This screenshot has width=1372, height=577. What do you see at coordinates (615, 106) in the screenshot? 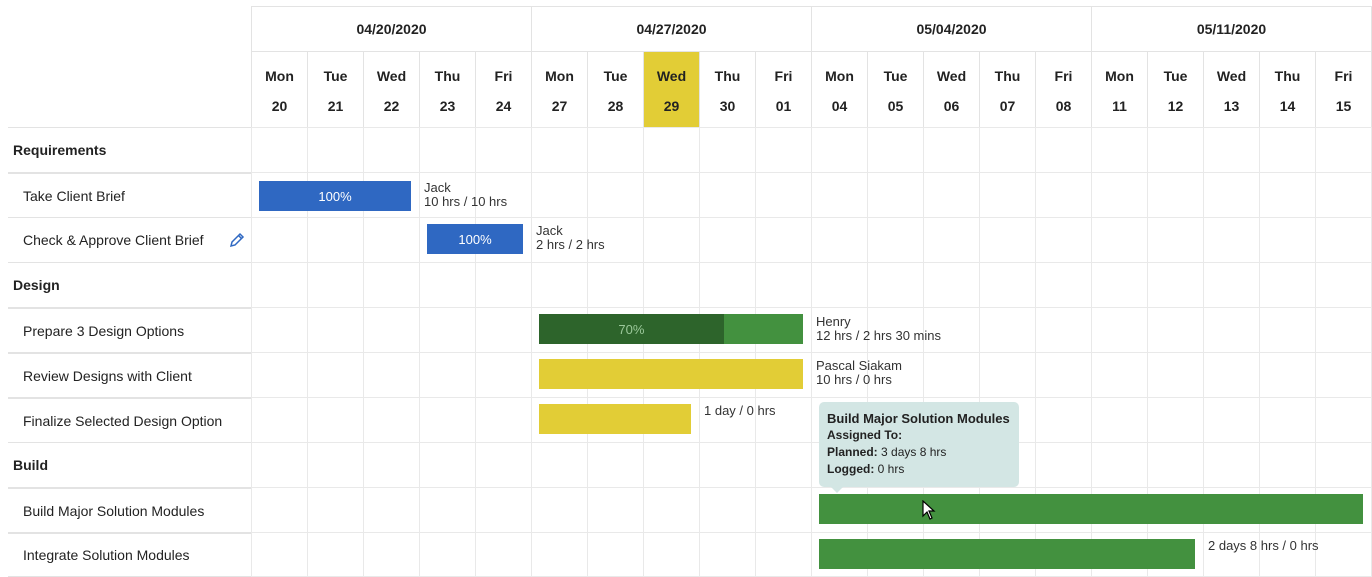
I see `day-number: 28` at bounding box center [615, 106].